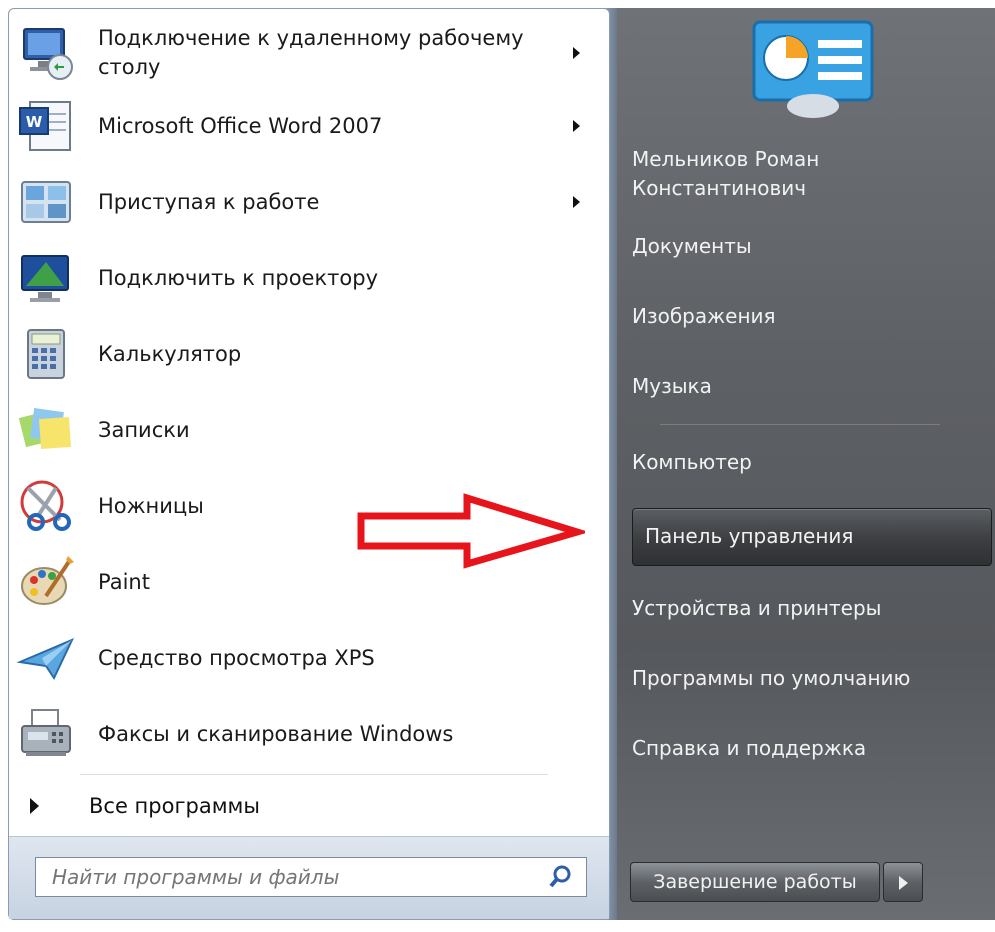 This screenshot has height=932, width=995. Describe the element at coordinates (807, 678) in the screenshot. I see `link-default-programs: Программы по умолчанию` at that location.